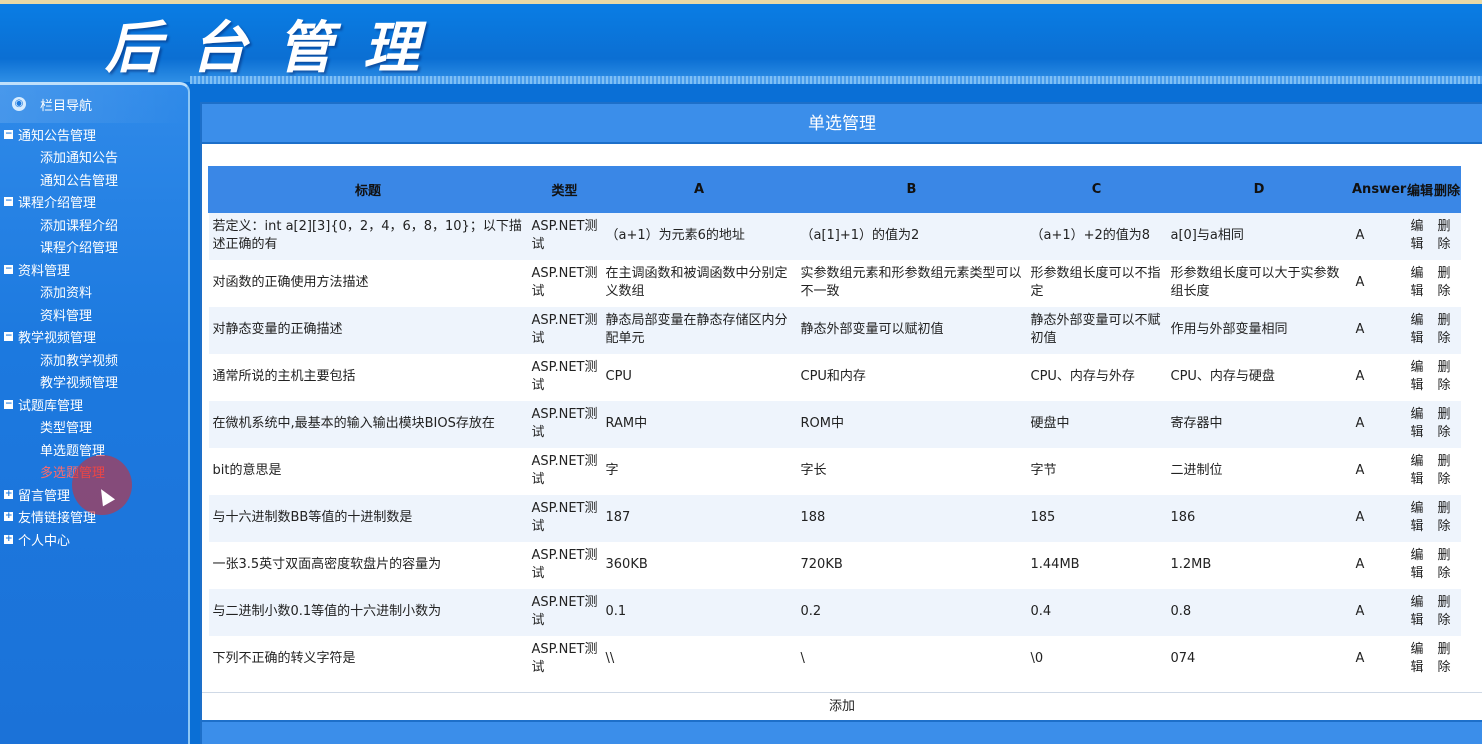 This screenshot has width=1482, height=744. Describe the element at coordinates (94, 539) in the screenshot. I see `sidebar-group: + 个人中心` at that location.